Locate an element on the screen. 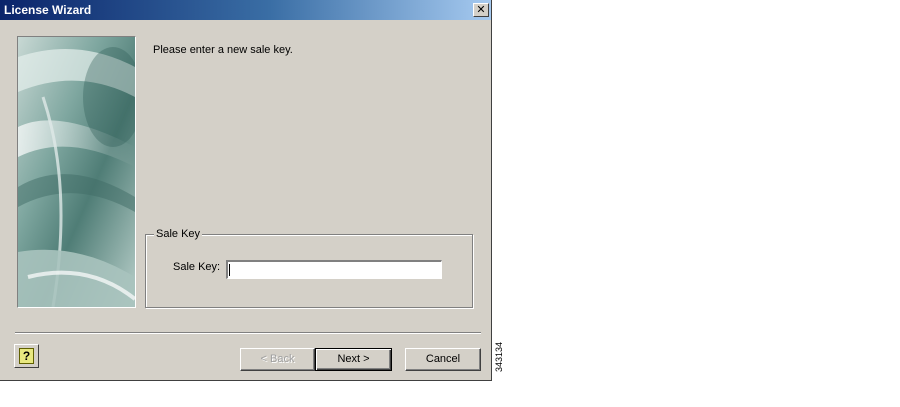 The height and width of the screenshot is (407, 900). cancel-button: Cancel is located at coordinates (443, 359).